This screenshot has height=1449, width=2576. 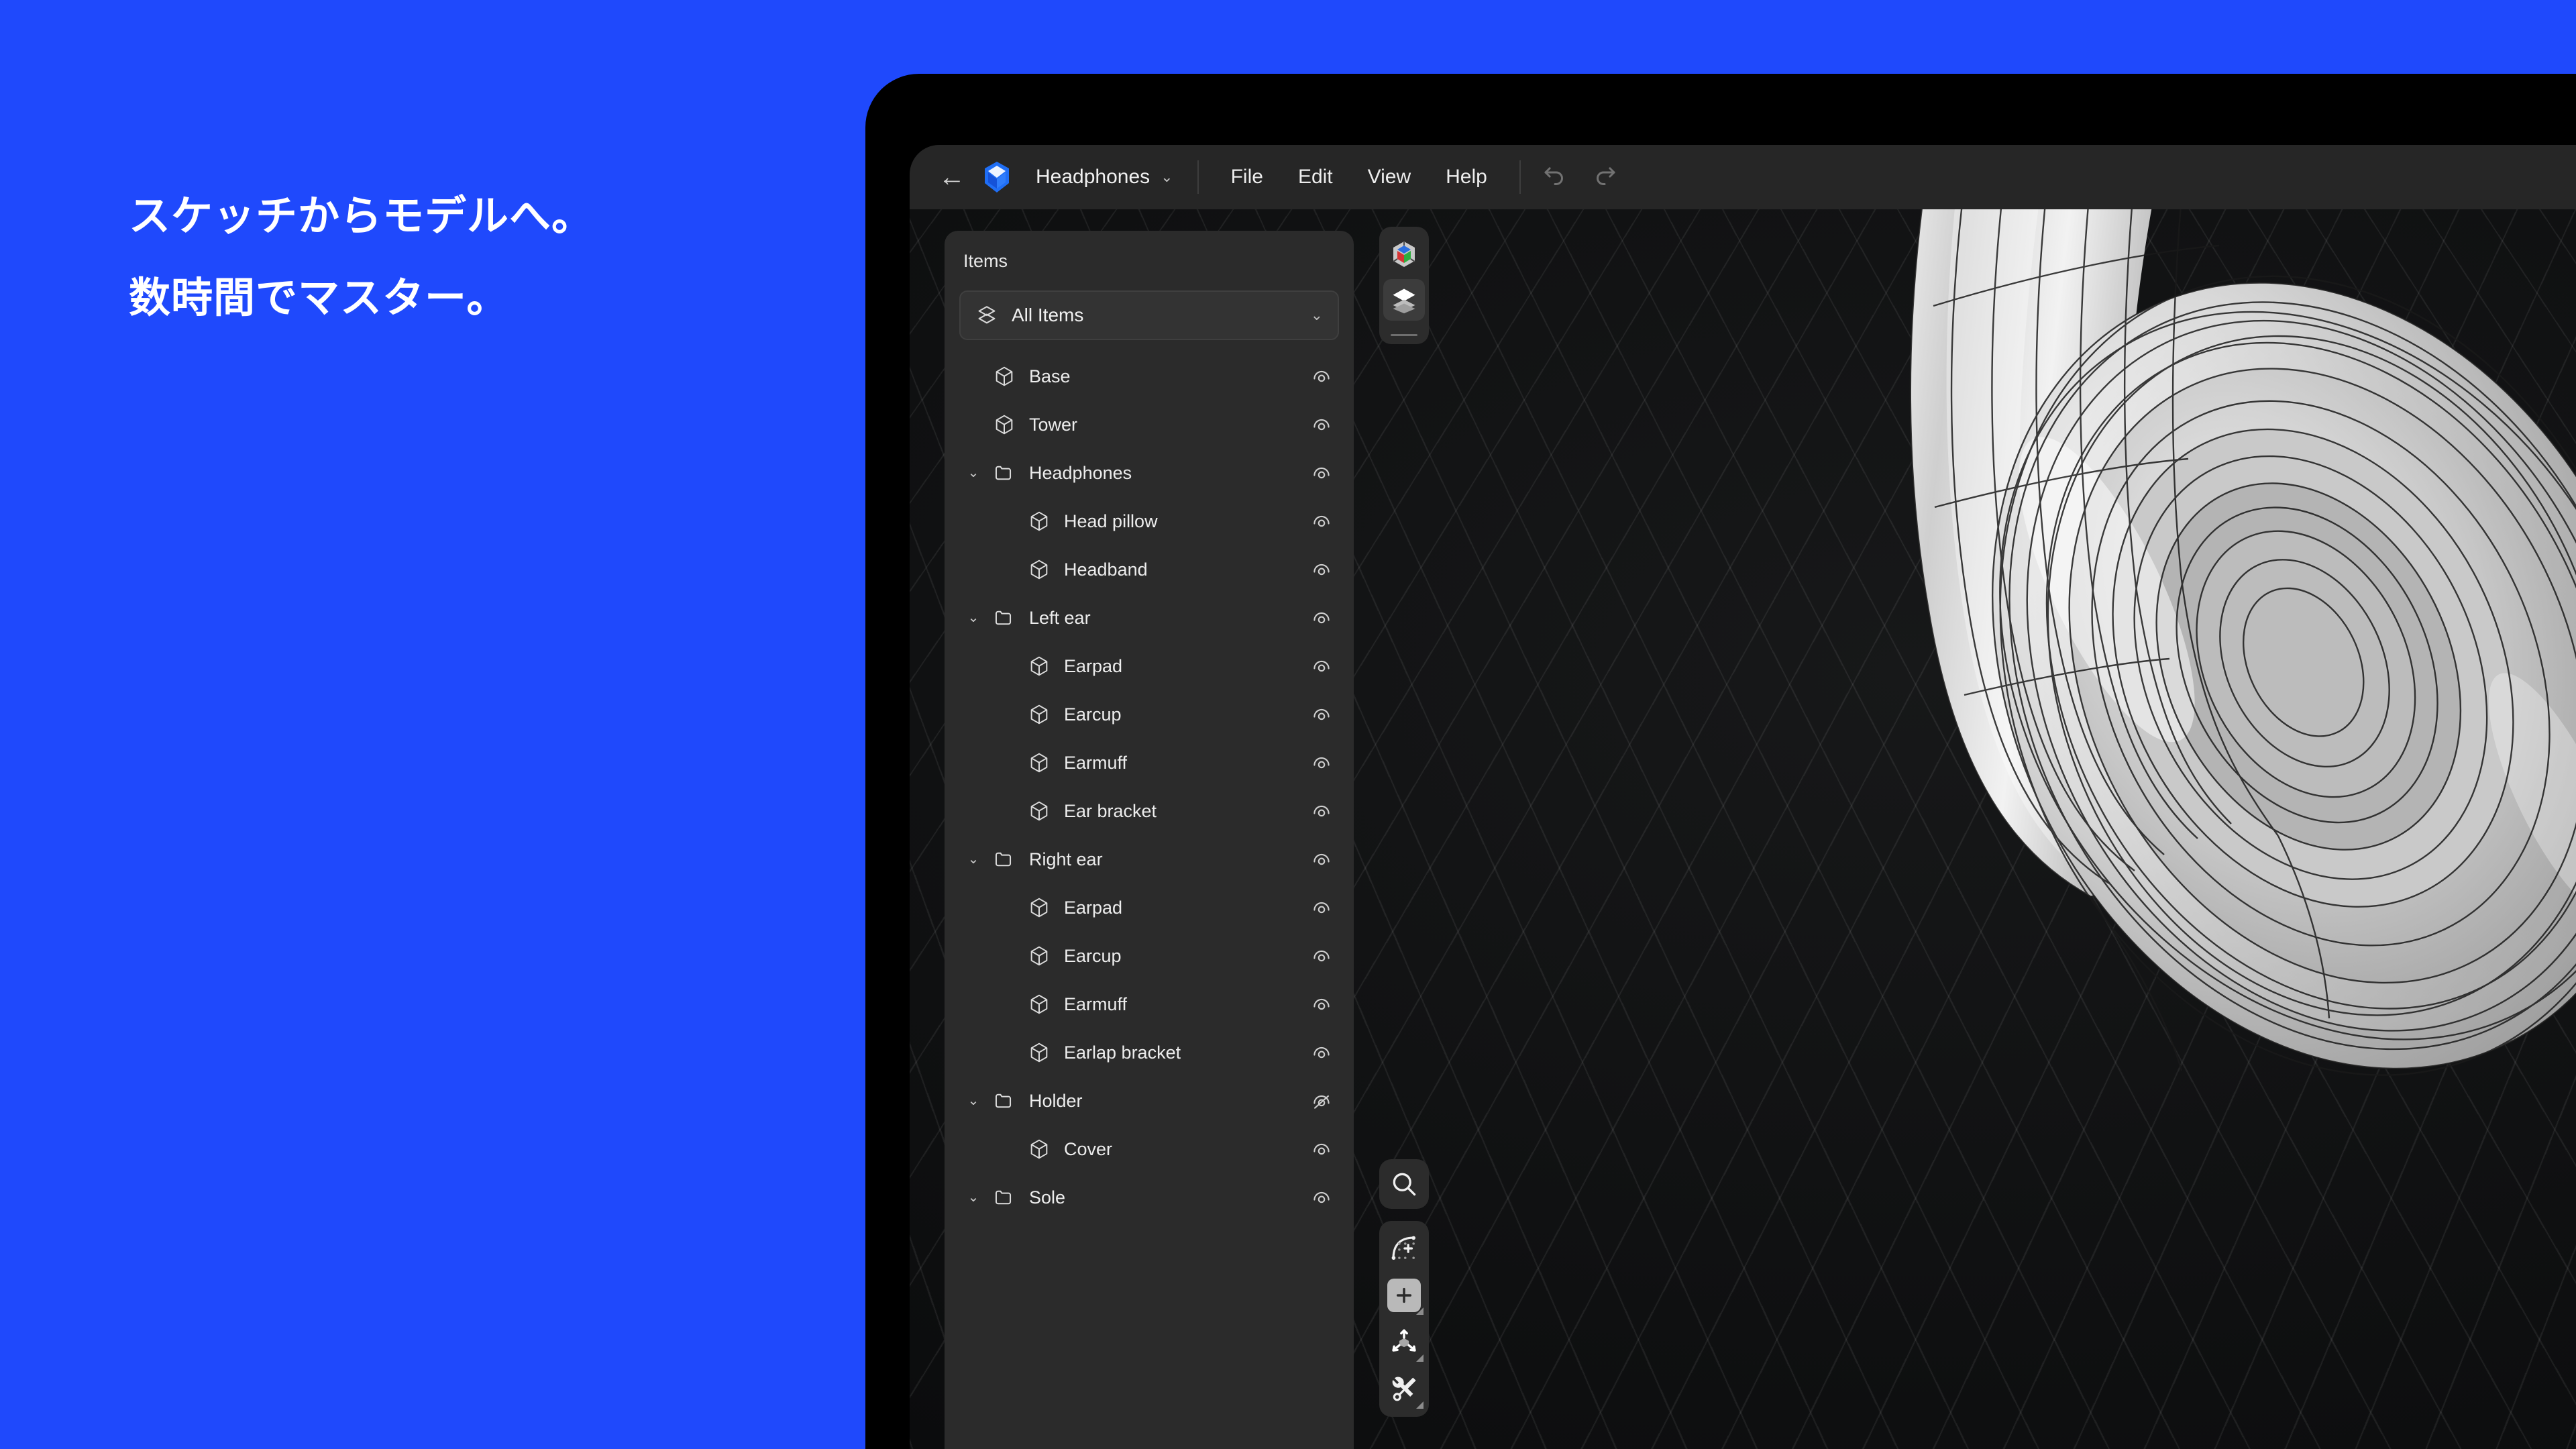 What do you see at coordinates (1149, 315) in the screenshot?
I see `all-items-select: All Items ⌄` at bounding box center [1149, 315].